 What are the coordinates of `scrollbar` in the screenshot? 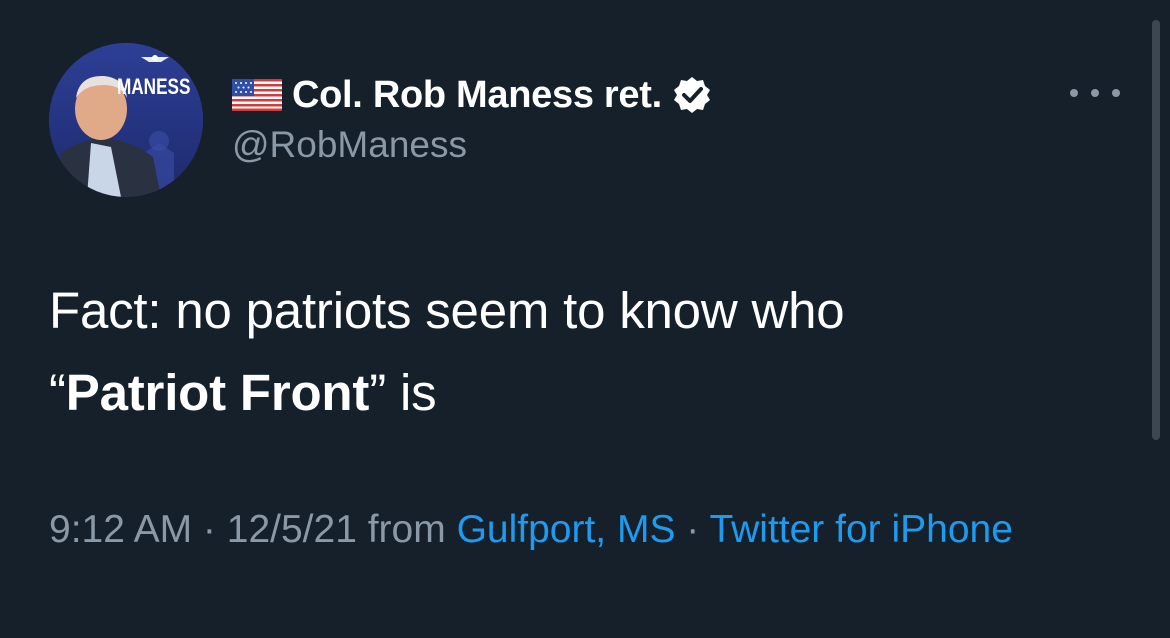 It's located at (1156, 230).